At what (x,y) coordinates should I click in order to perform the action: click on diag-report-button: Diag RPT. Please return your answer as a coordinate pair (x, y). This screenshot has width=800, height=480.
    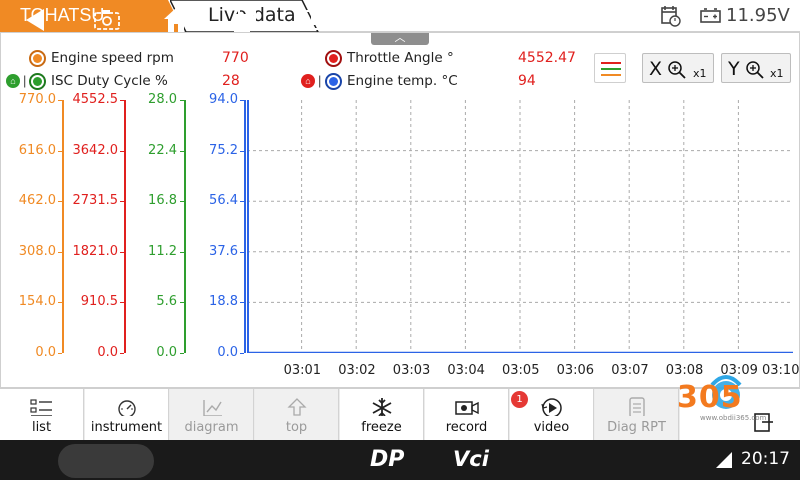
    Looking at the image, I should click on (637, 415).